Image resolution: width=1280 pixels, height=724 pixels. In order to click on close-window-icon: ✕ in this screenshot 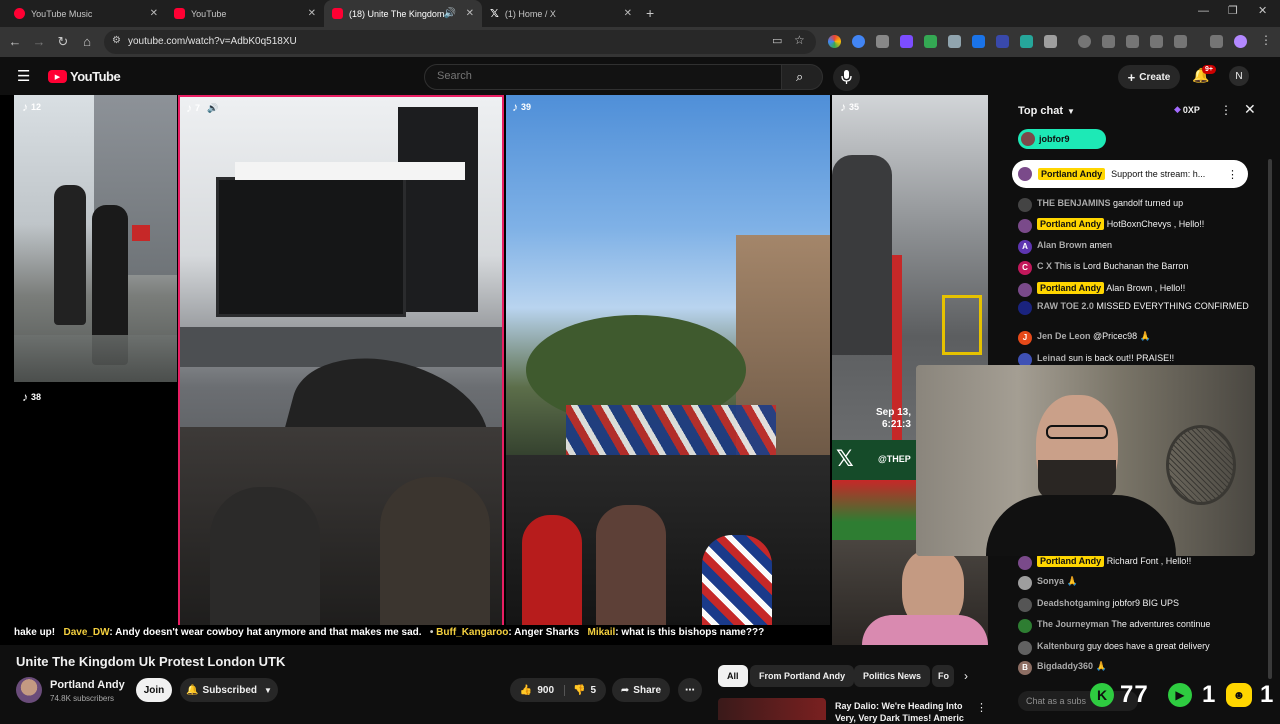, I will do `click(1262, 10)`.